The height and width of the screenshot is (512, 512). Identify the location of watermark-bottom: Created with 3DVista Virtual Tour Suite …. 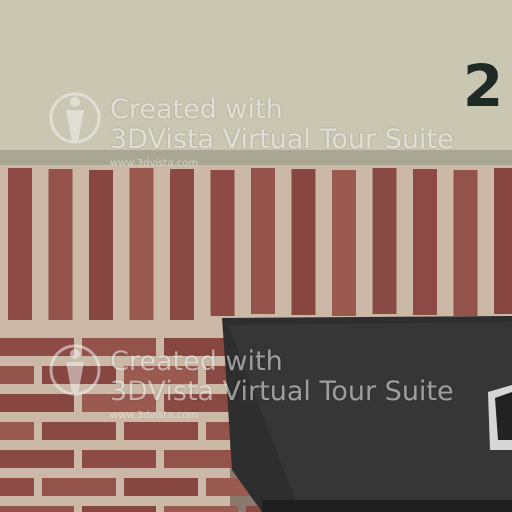
(278, 380).